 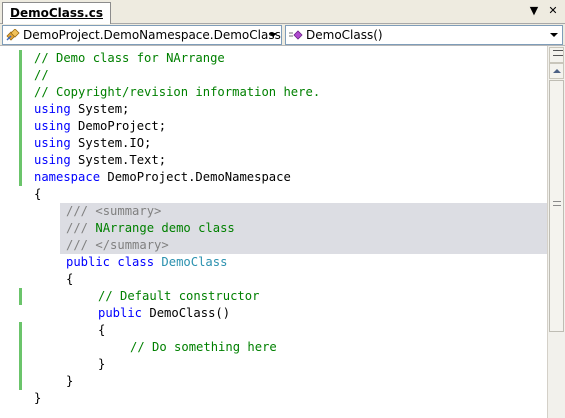 I want to click on code-token: DemoProject.DemoNamespace, so click(x=195, y=177).